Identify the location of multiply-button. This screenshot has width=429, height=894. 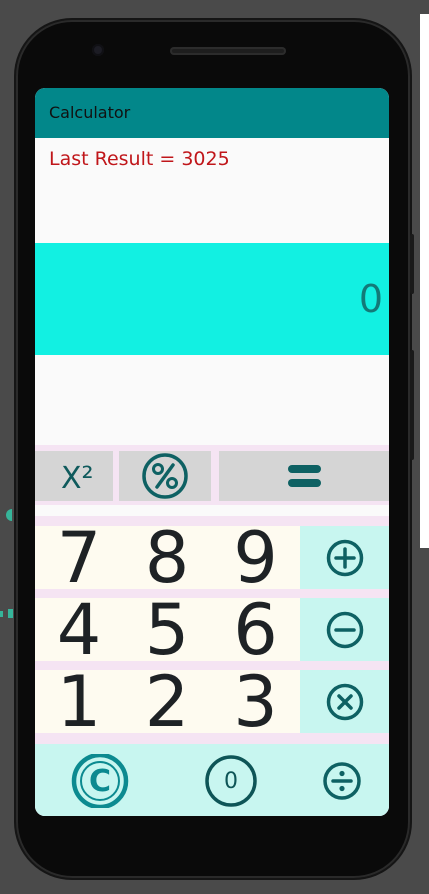
(344, 701).